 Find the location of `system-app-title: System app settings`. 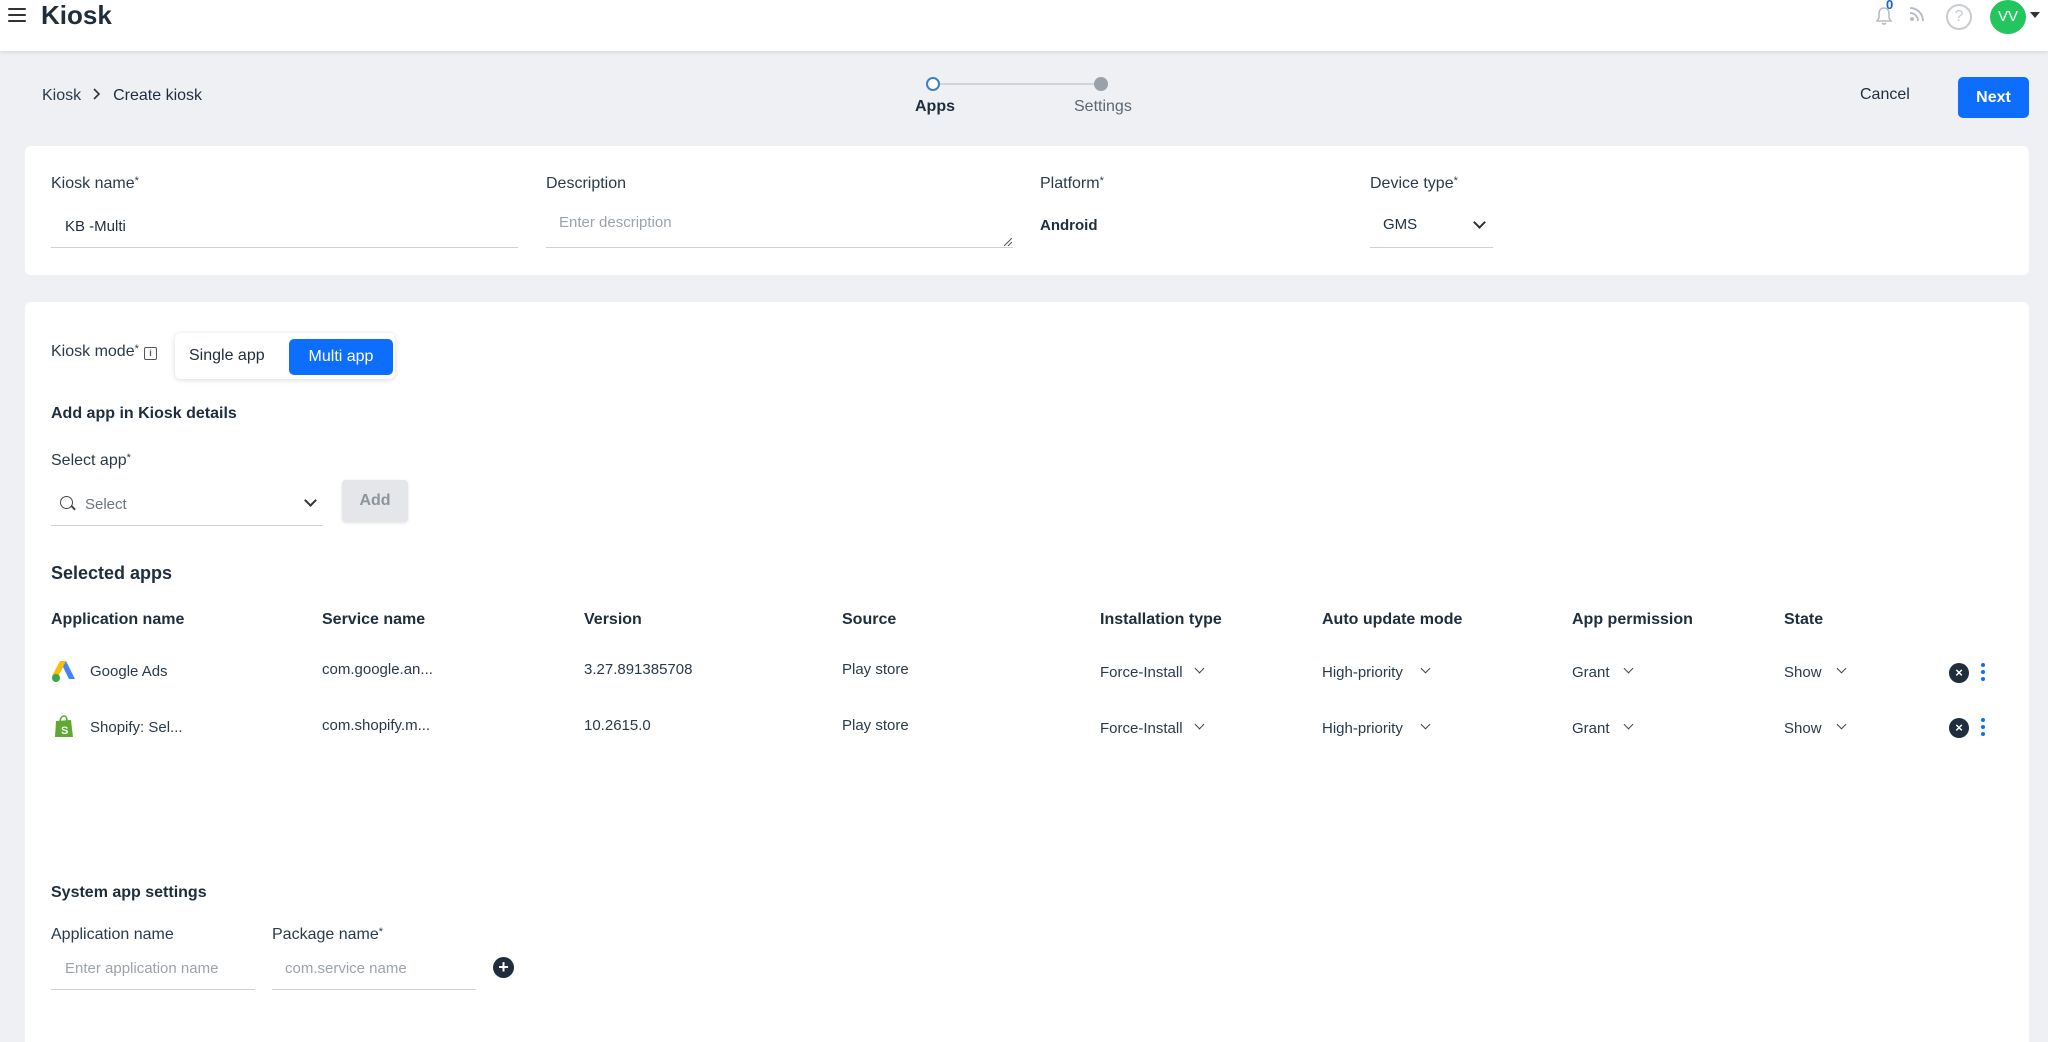

system-app-title: System app settings is located at coordinates (129, 892).